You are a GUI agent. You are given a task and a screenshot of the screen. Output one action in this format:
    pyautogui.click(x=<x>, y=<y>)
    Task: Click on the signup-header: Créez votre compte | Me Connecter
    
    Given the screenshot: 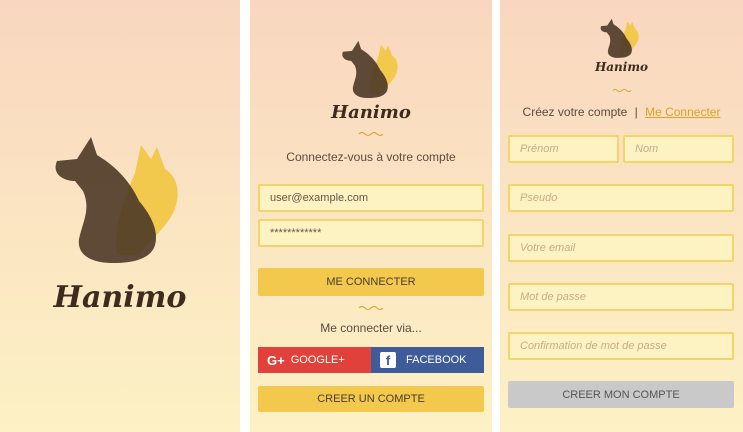 What is the action you would take?
    pyautogui.click(x=621, y=112)
    